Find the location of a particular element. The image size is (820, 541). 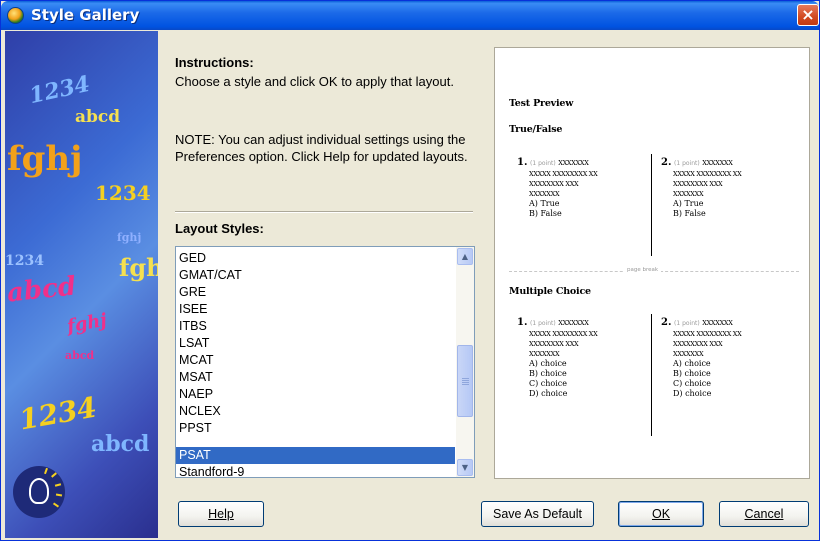

banner-glyph: fgh is located at coordinates (138, 267).